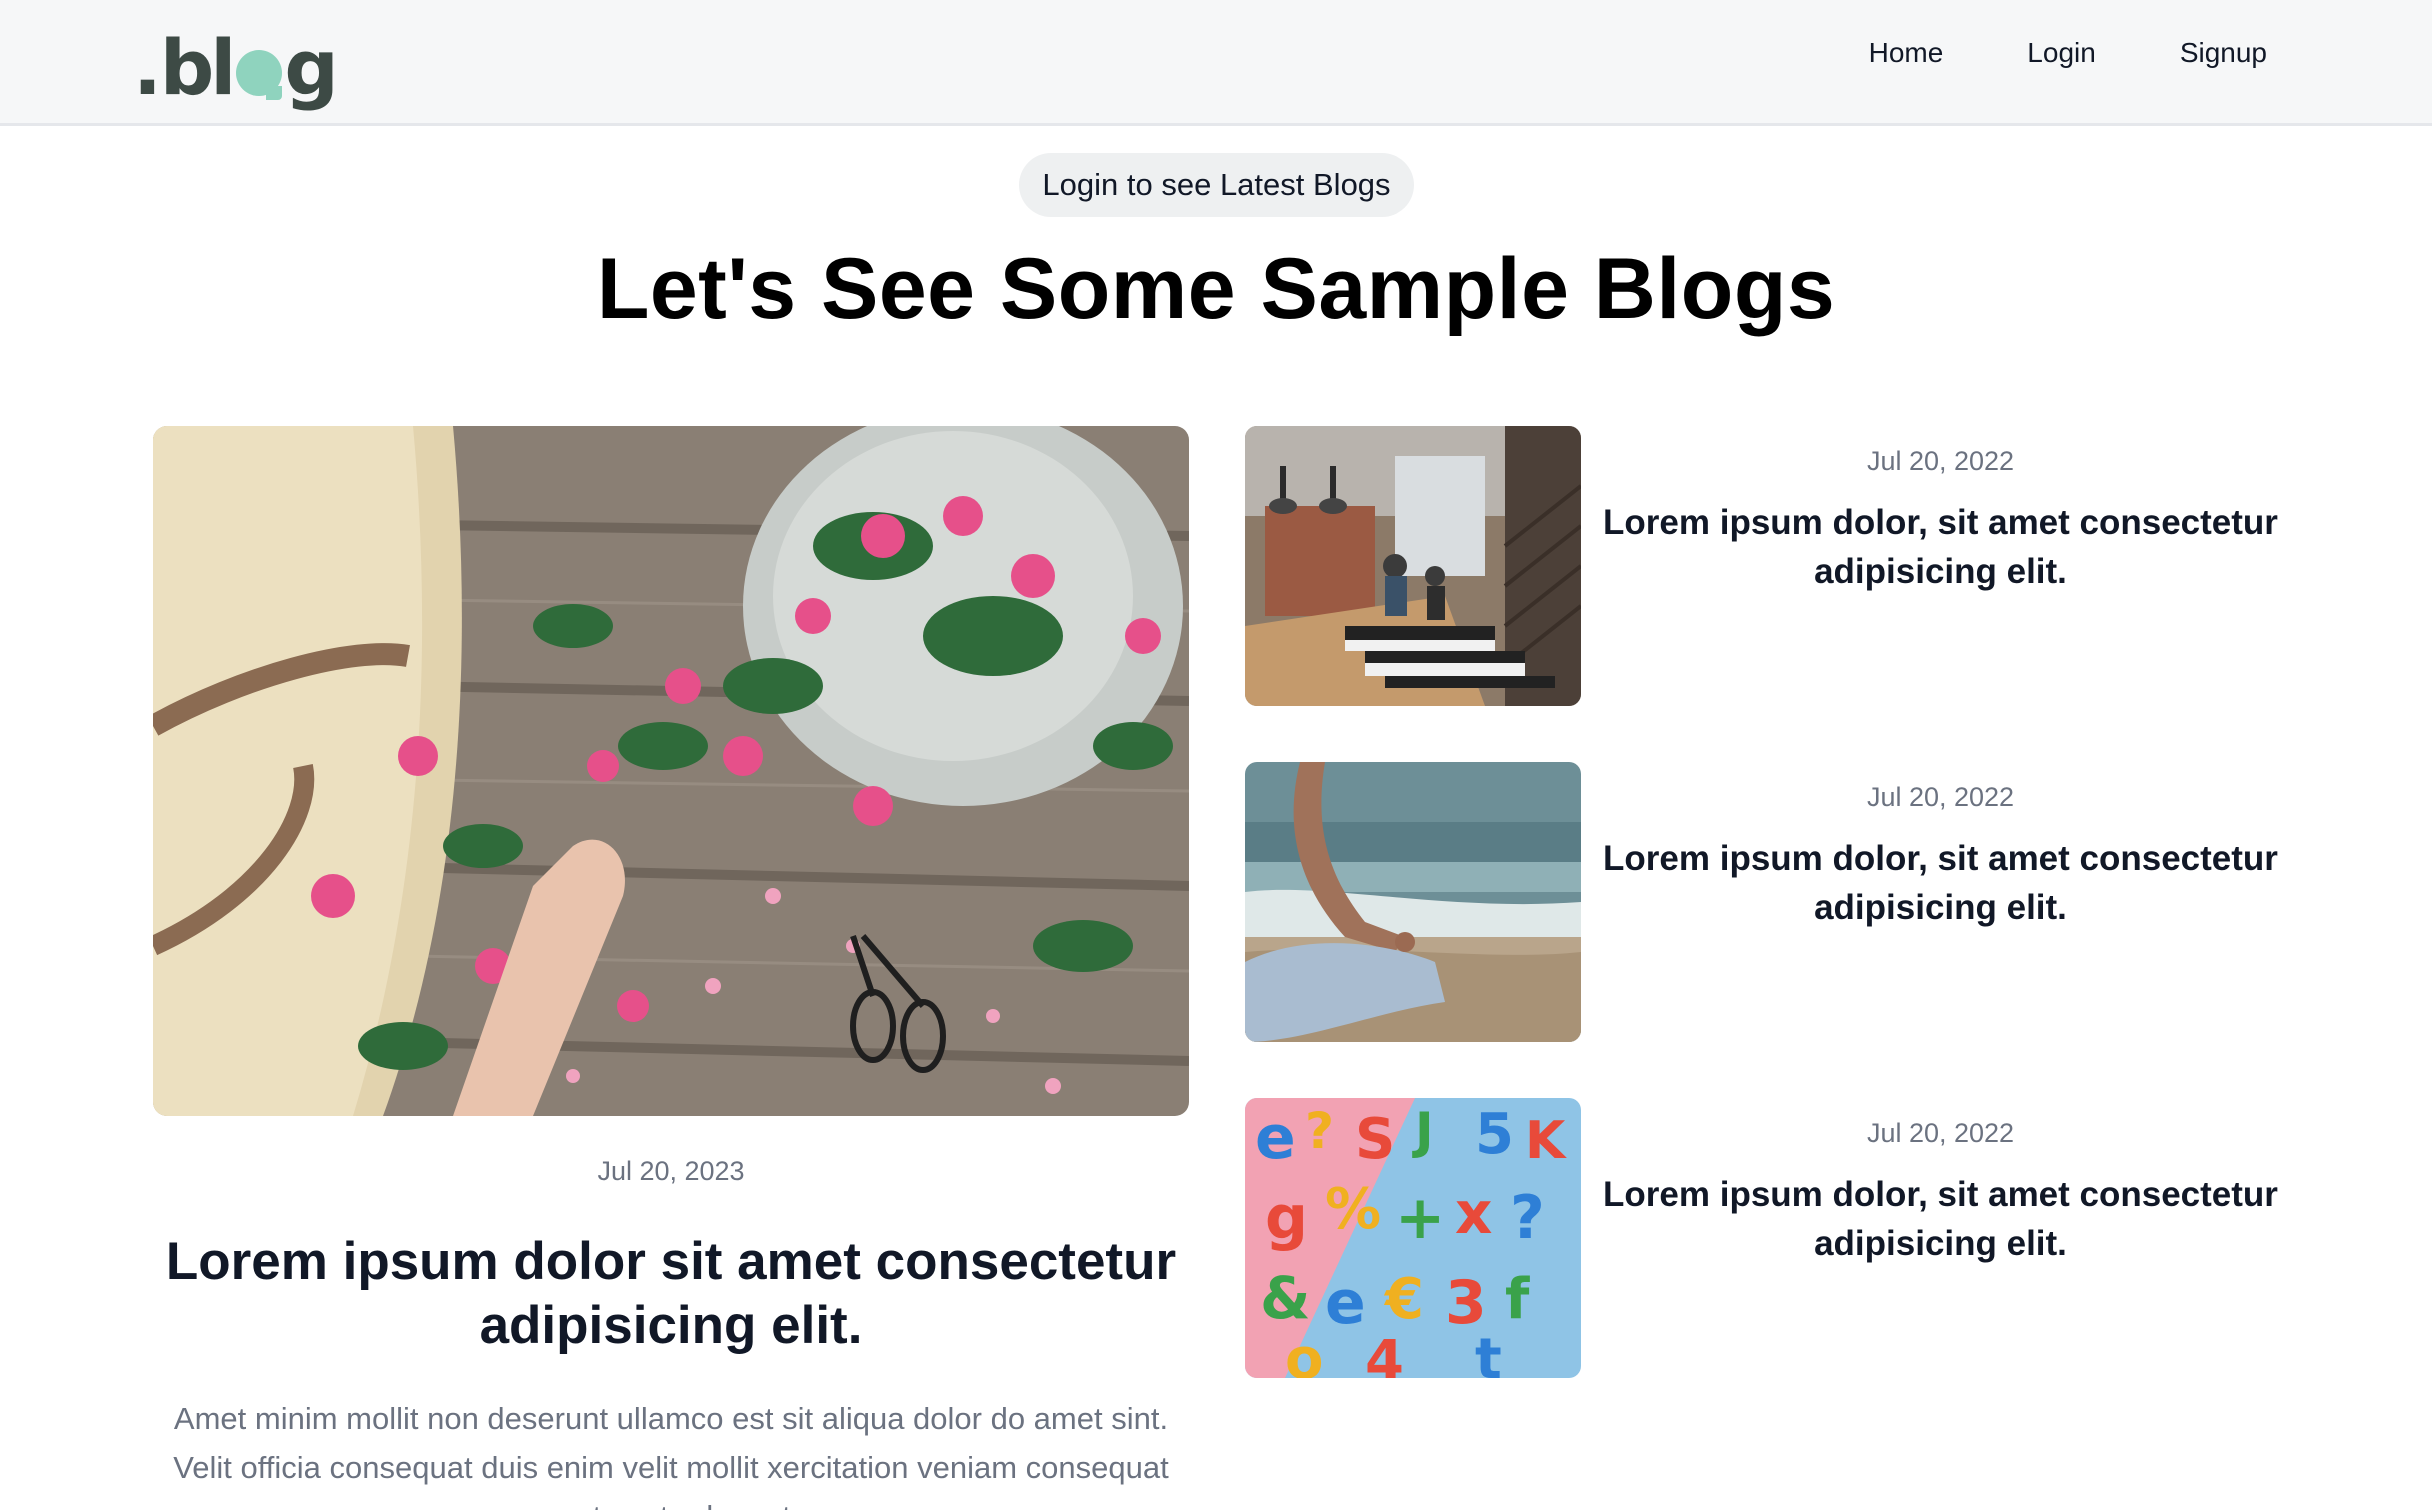  I want to click on svg-text: J, so click(1423, 1131).